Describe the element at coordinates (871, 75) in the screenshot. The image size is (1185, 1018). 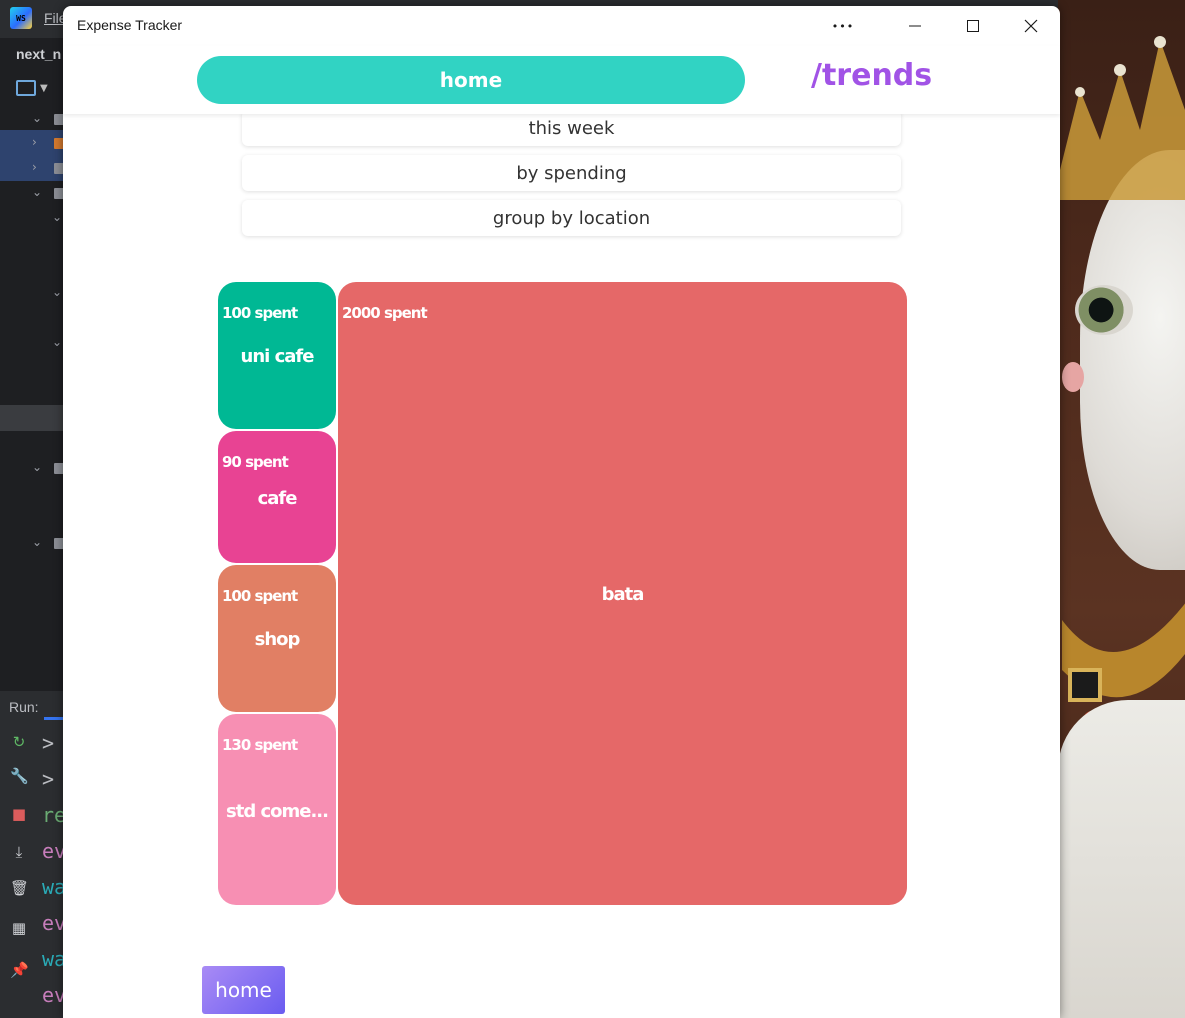
I see `nav-trends-link: /trends` at that location.